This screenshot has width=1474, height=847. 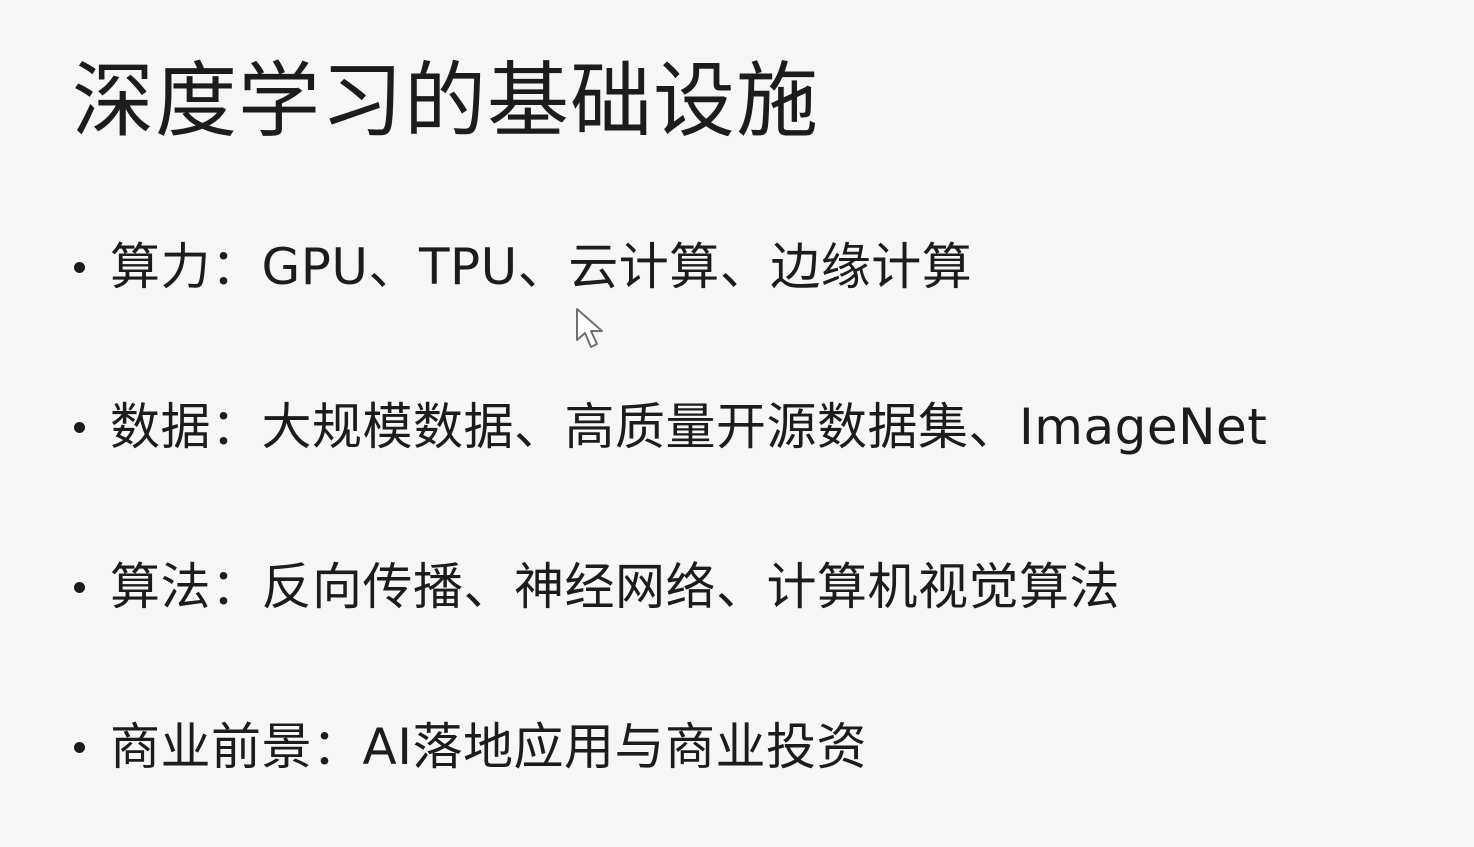 I want to click on bullet-text: 商业前景：AI落地应用与商业投资, so click(x=488, y=747).